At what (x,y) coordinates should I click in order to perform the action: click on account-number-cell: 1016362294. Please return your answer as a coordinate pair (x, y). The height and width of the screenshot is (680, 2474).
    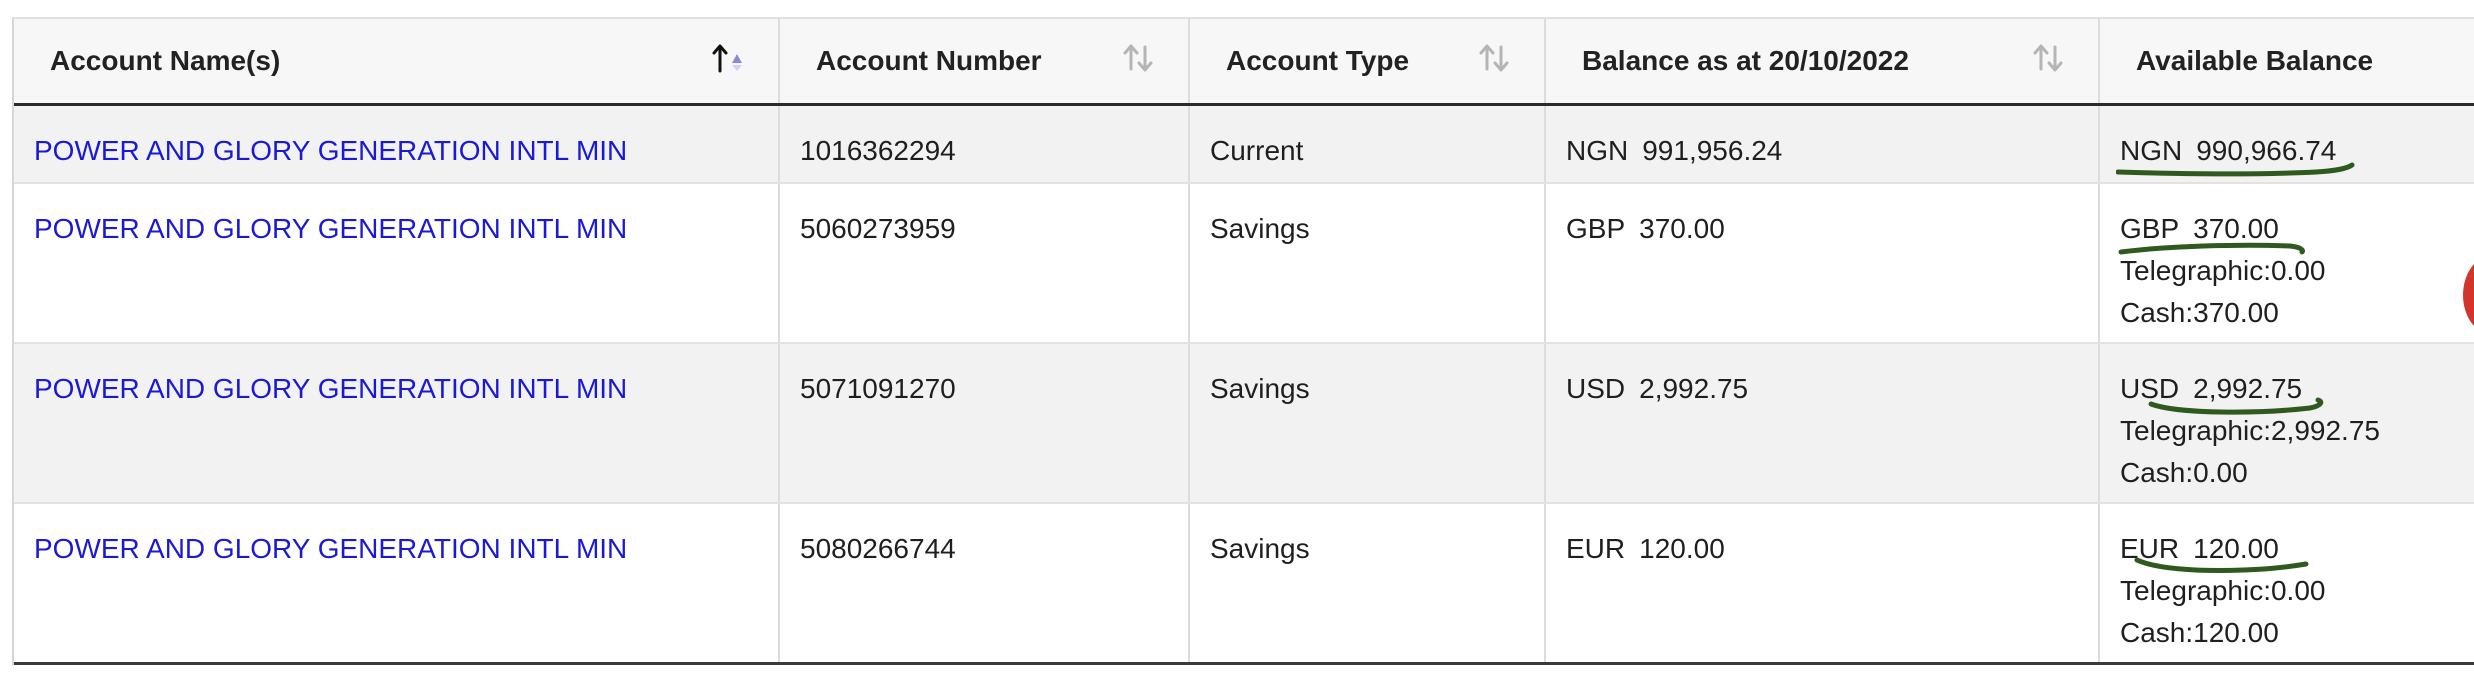
    Looking at the image, I should click on (984, 144).